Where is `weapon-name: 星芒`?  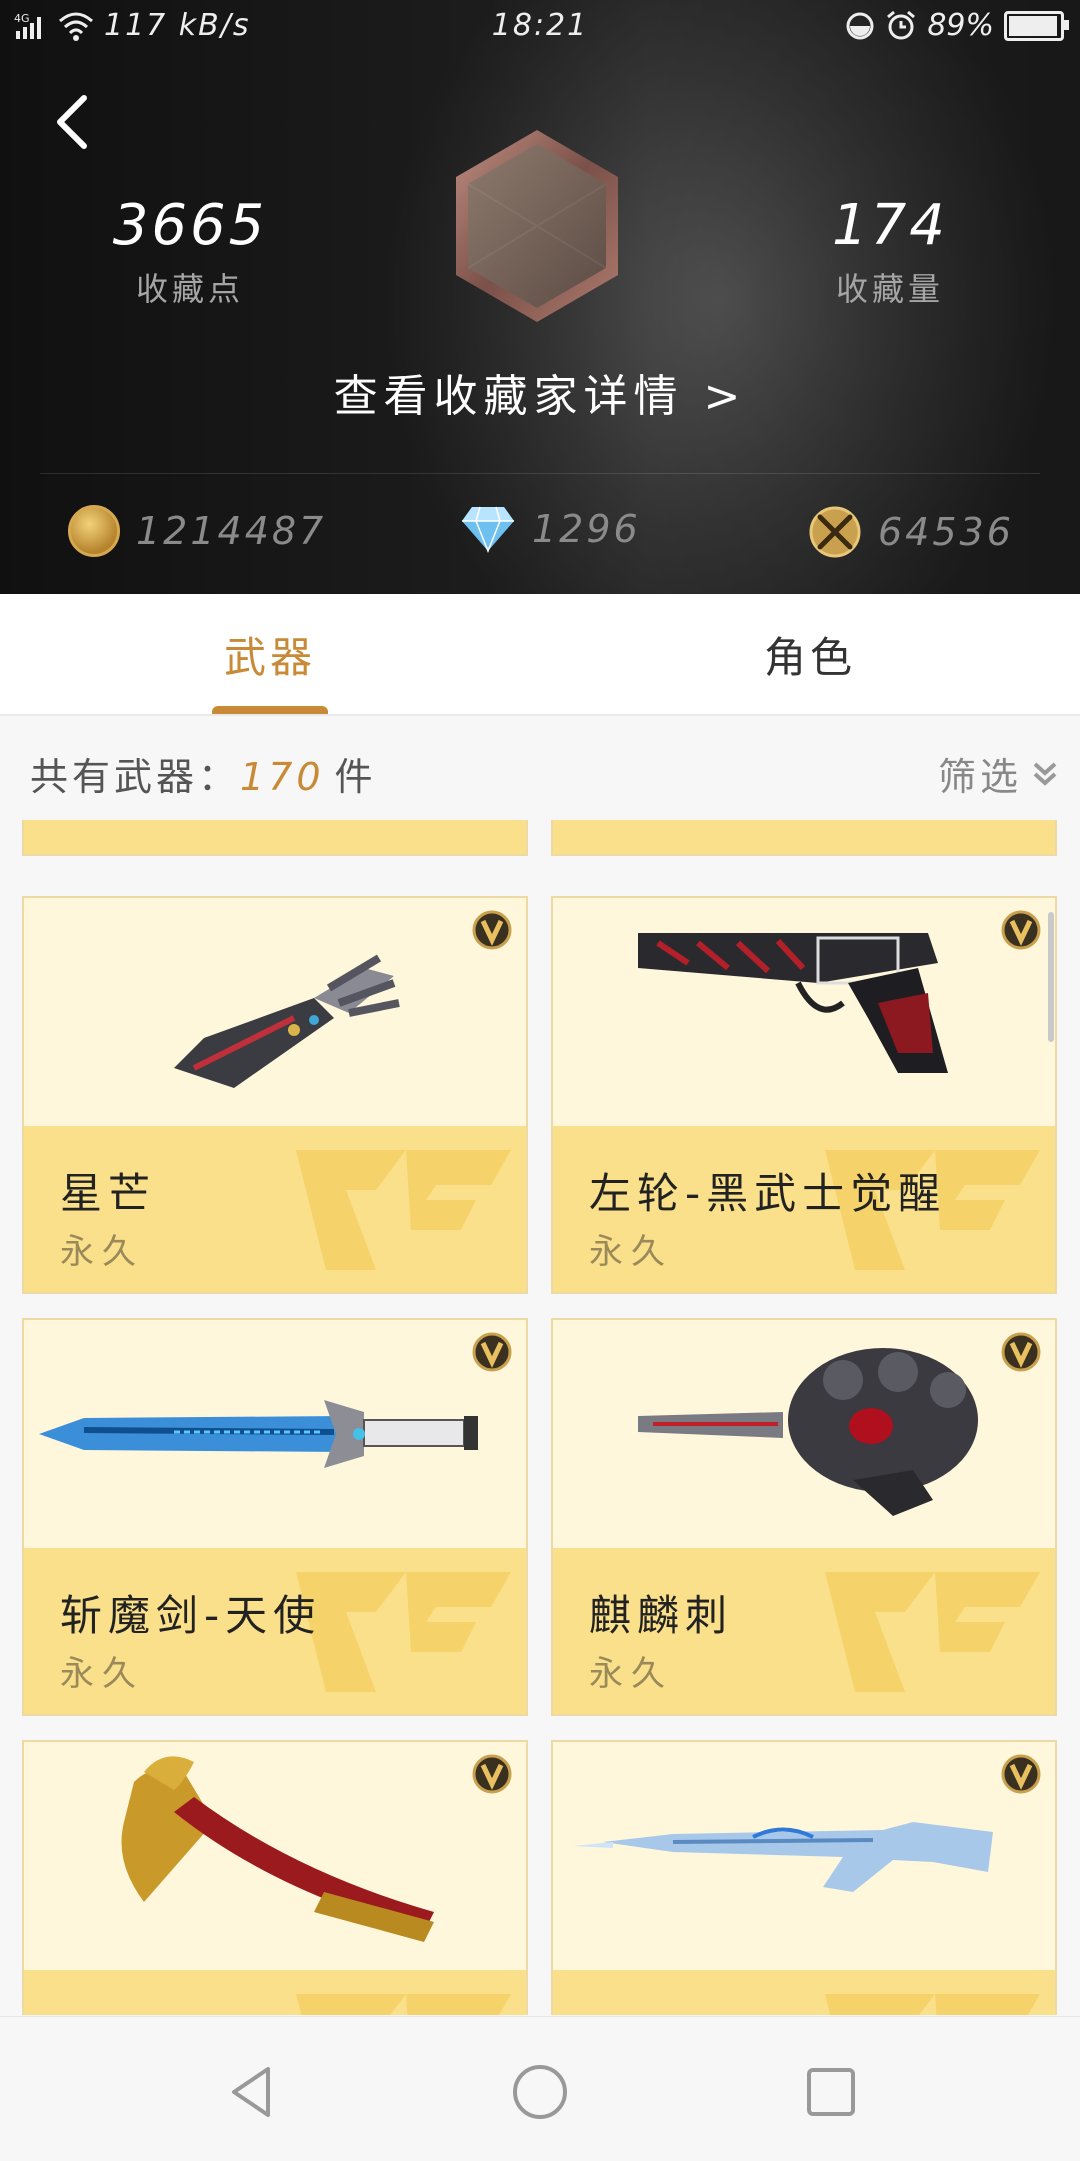
weapon-name: 星芒 is located at coordinates (108, 1193).